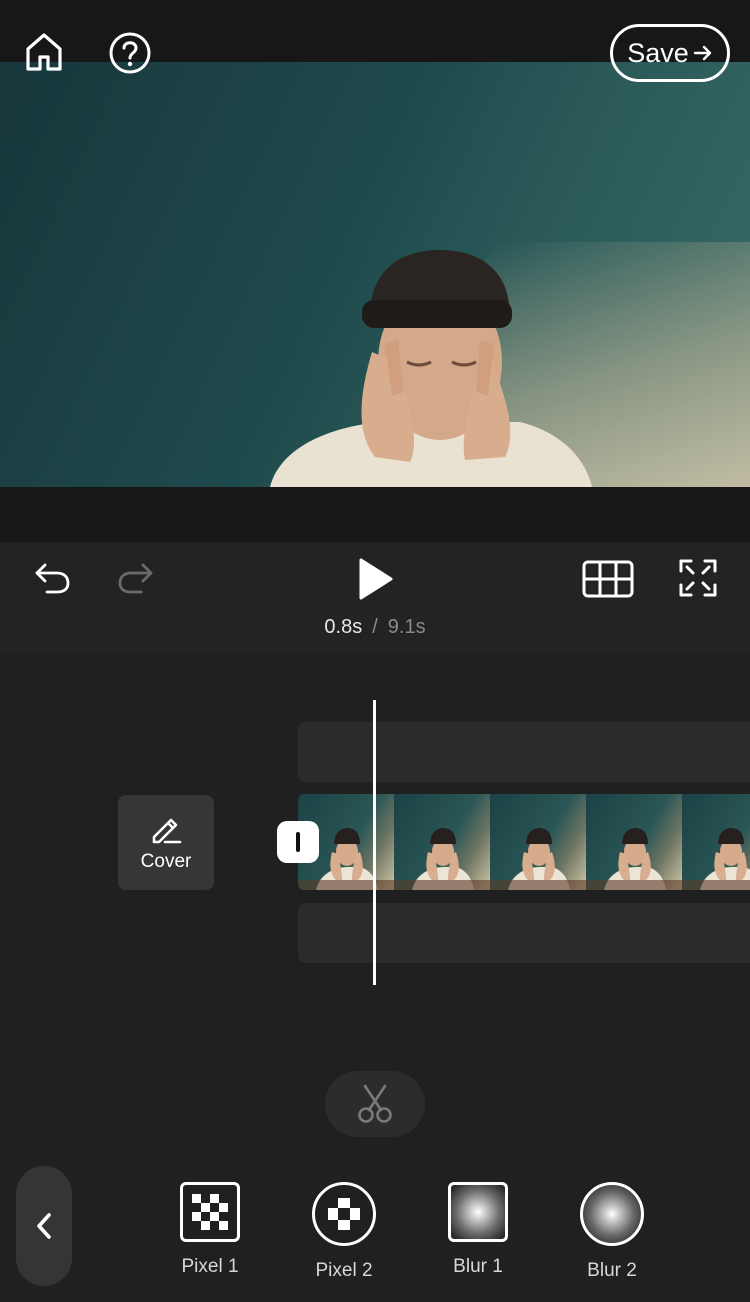 The width and height of the screenshot is (750, 1302). What do you see at coordinates (167, 830) in the screenshot?
I see `pencil-icon` at bounding box center [167, 830].